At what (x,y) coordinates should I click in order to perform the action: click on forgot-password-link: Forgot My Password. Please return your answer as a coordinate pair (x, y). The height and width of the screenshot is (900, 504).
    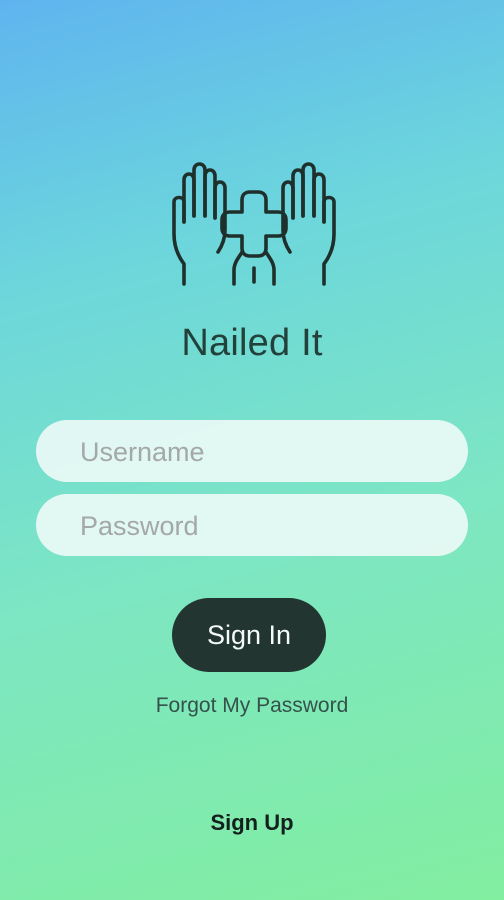
    Looking at the image, I should click on (252, 706).